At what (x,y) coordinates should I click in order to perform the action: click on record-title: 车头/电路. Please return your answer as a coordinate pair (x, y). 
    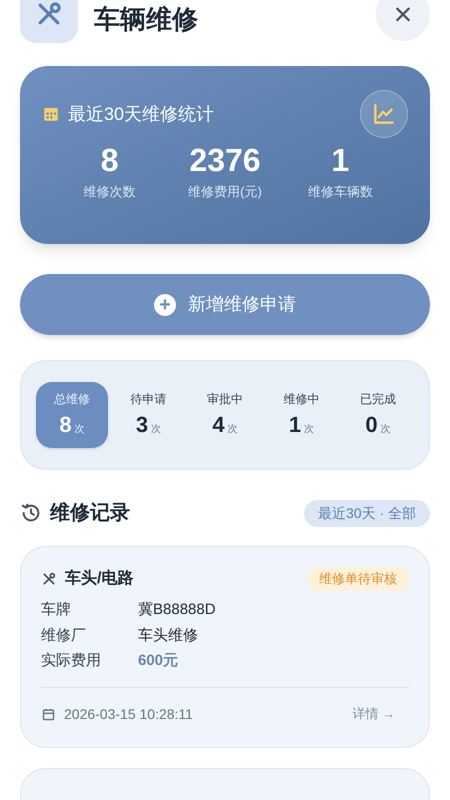
    Looking at the image, I should click on (99, 578).